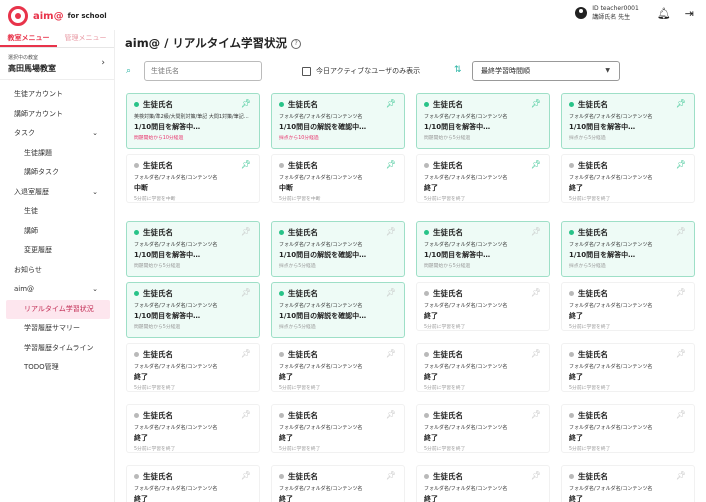  I want to click on help-icon: ?, so click(296, 43).